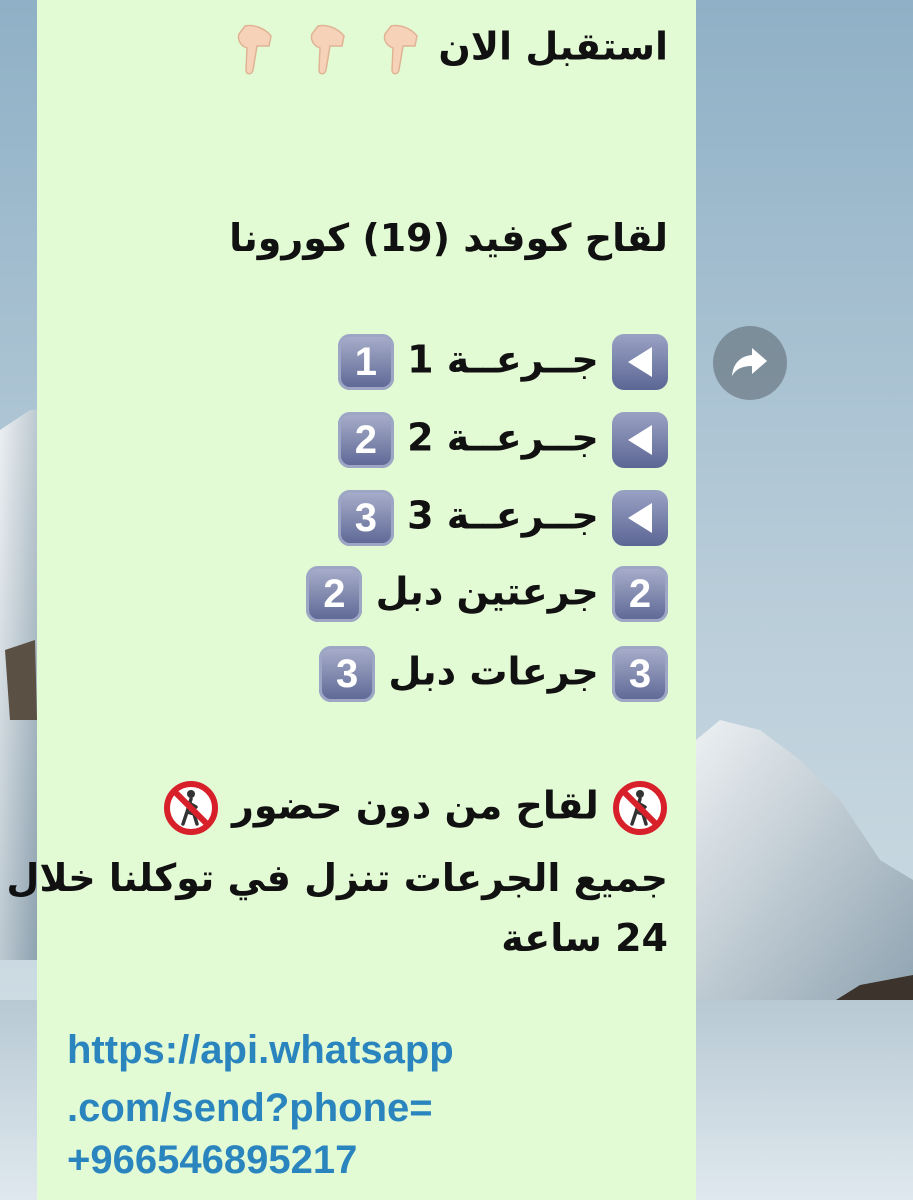 This screenshot has width=913, height=1200. Describe the element at coordinates (260, 1050) in the screenshot. I see `whatsapp-link: https://api.whatsapp` at that location.